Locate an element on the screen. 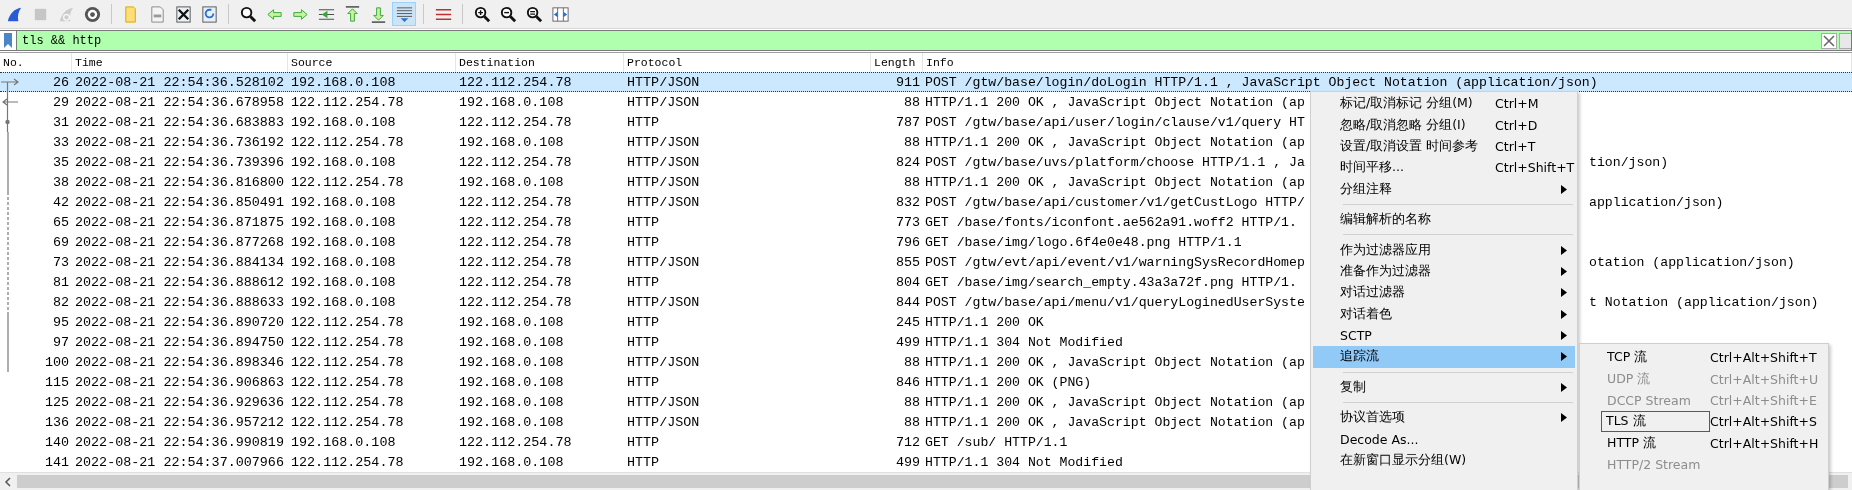 The height and width of the screenshot is (490, 1852). table-cell-text: 2022-08-21 22:54:36.683883 is located at coordinates (179, 122).